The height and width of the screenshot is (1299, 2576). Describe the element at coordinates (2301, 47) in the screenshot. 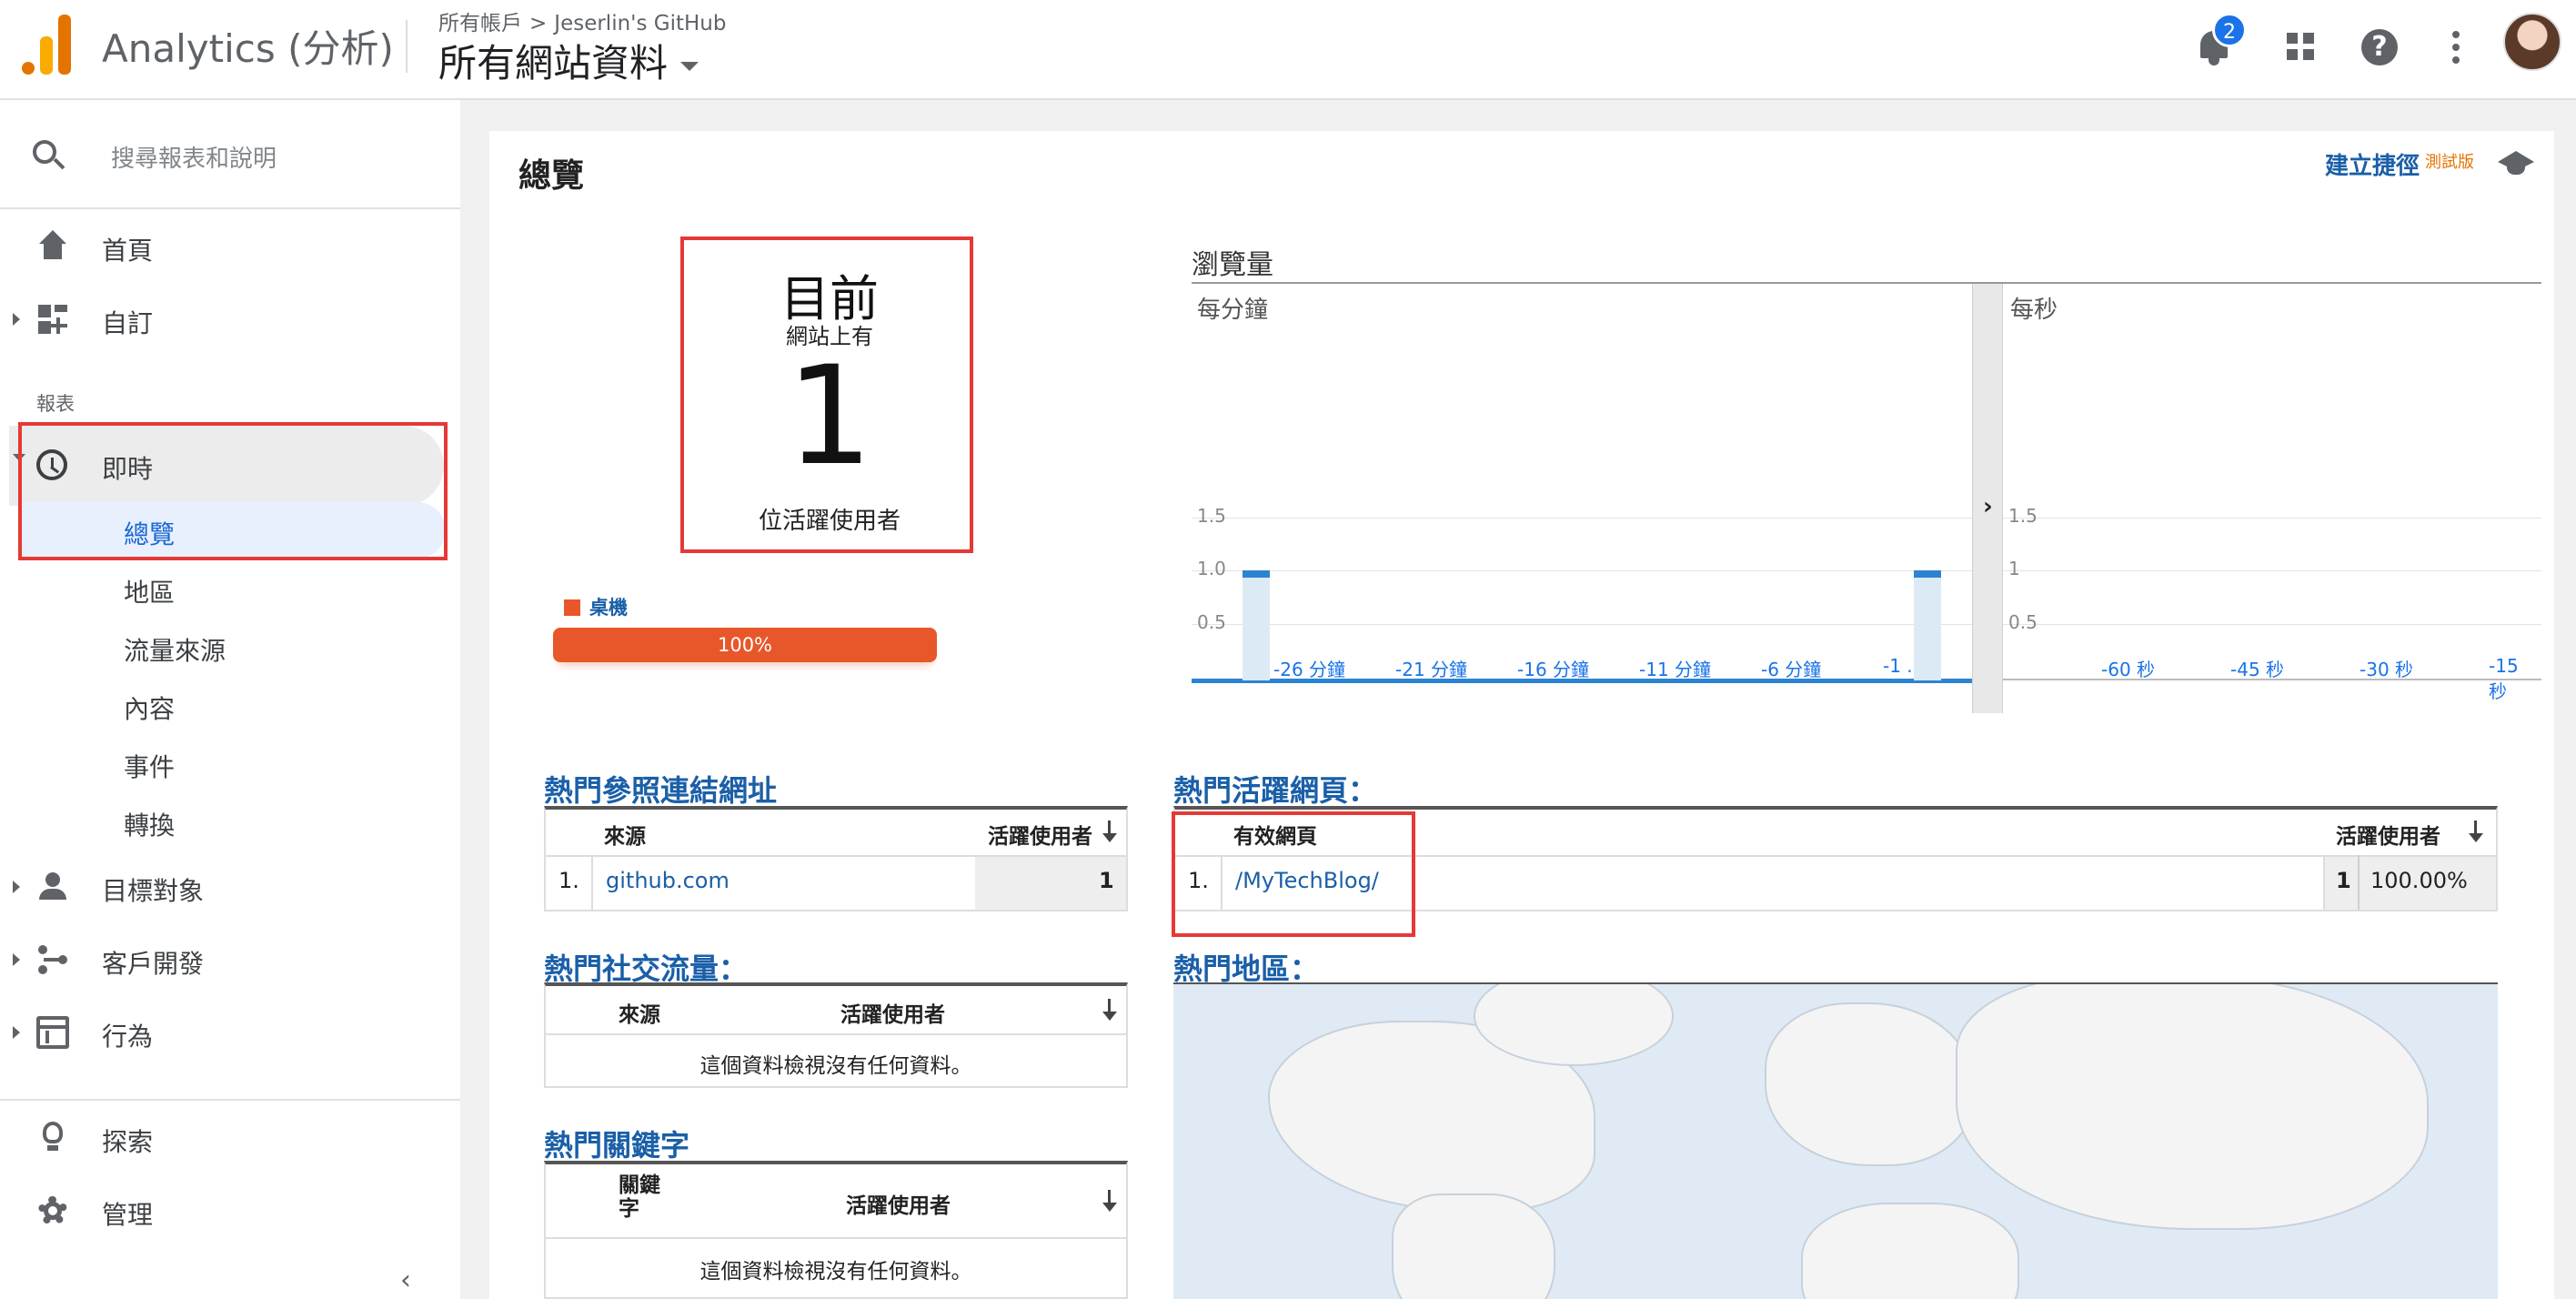

I see `apps-grid-icon` at that location.